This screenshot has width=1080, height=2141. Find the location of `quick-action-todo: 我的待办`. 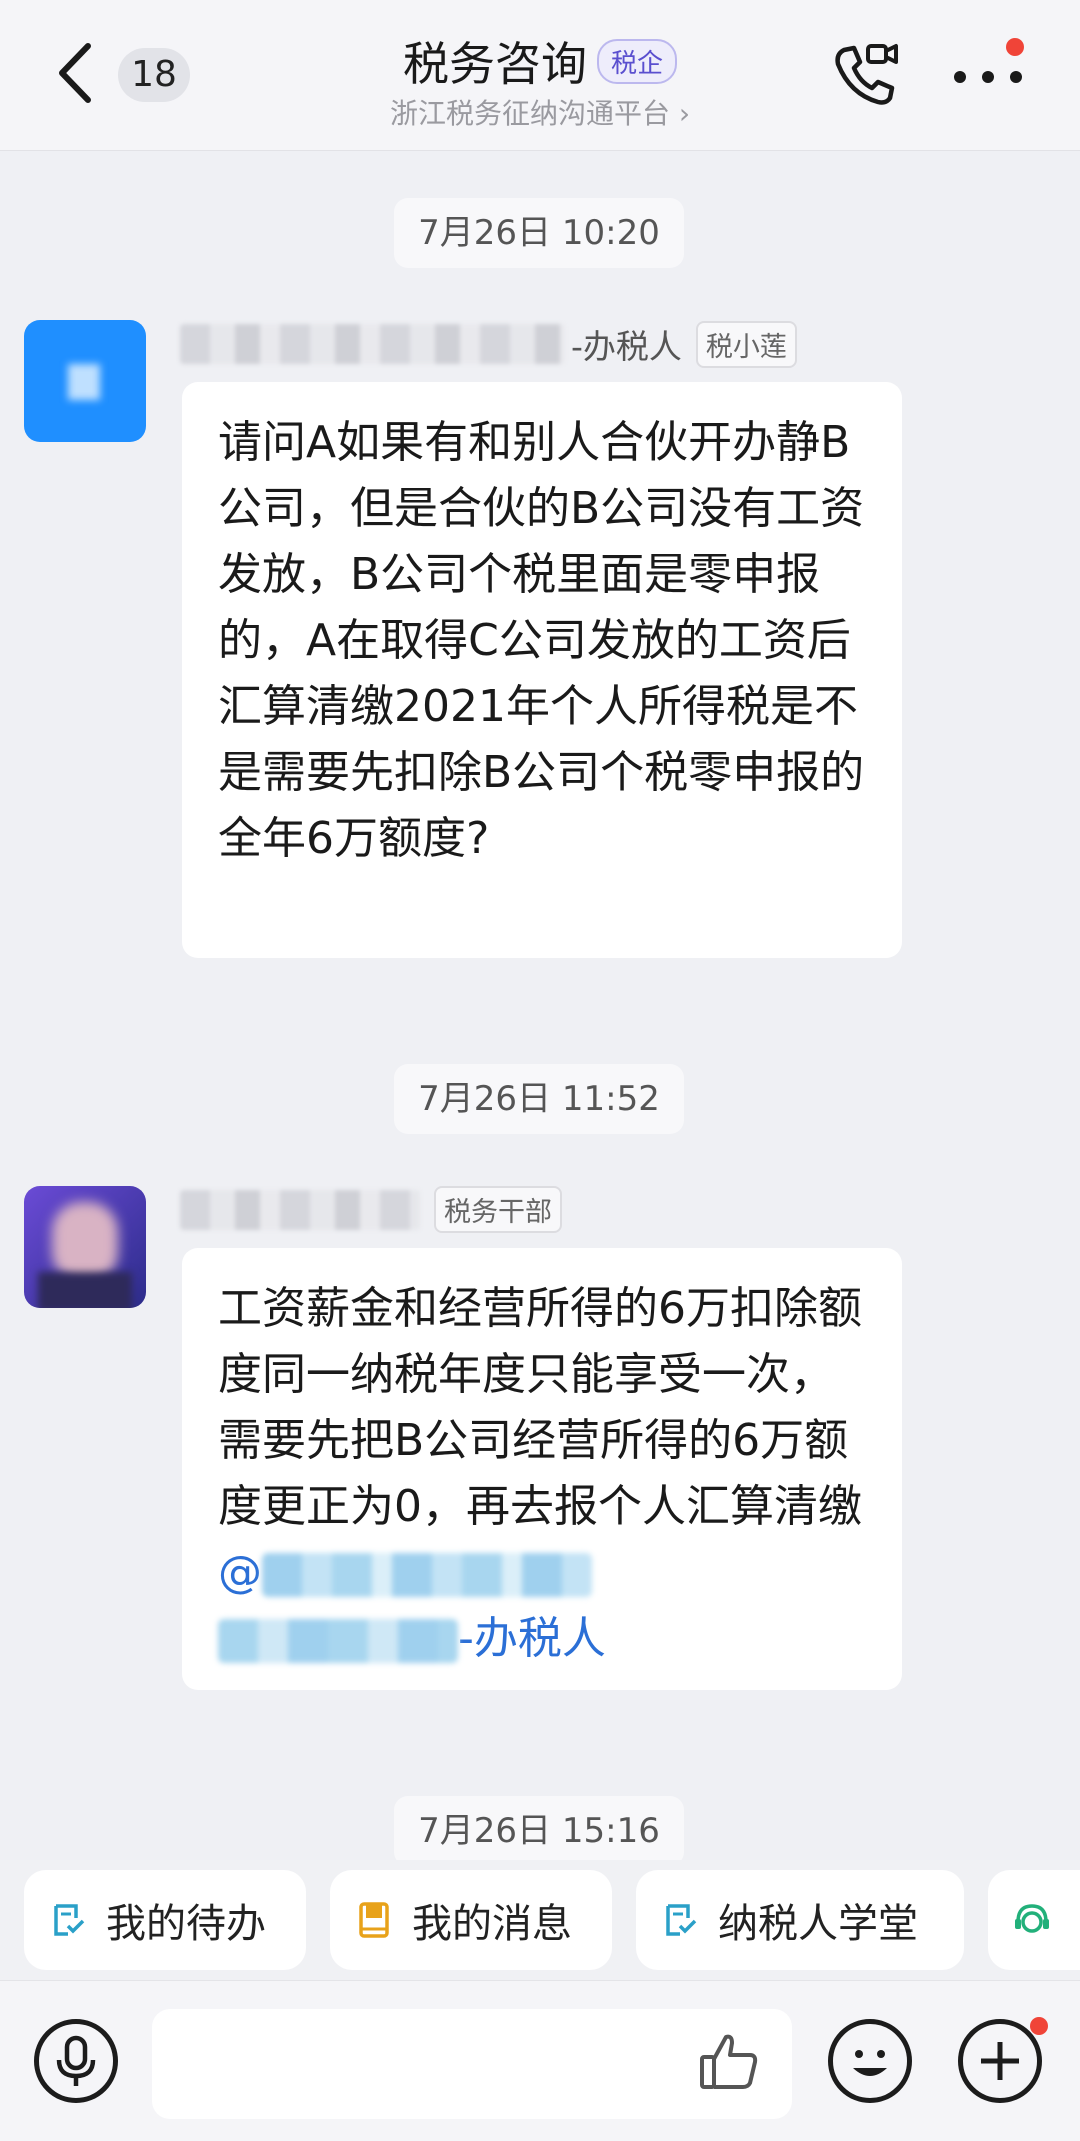

quick-action-todo: 我的待办 is located at coordinates (165, 1920).